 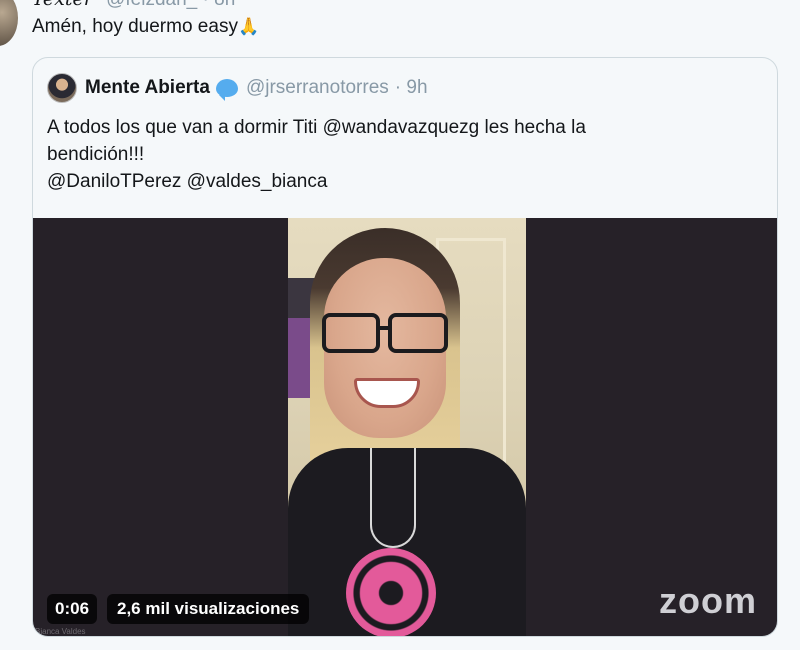 I want to click on quoted-tweet-handle: @jrserranotorres, so click(x=317, y=88).